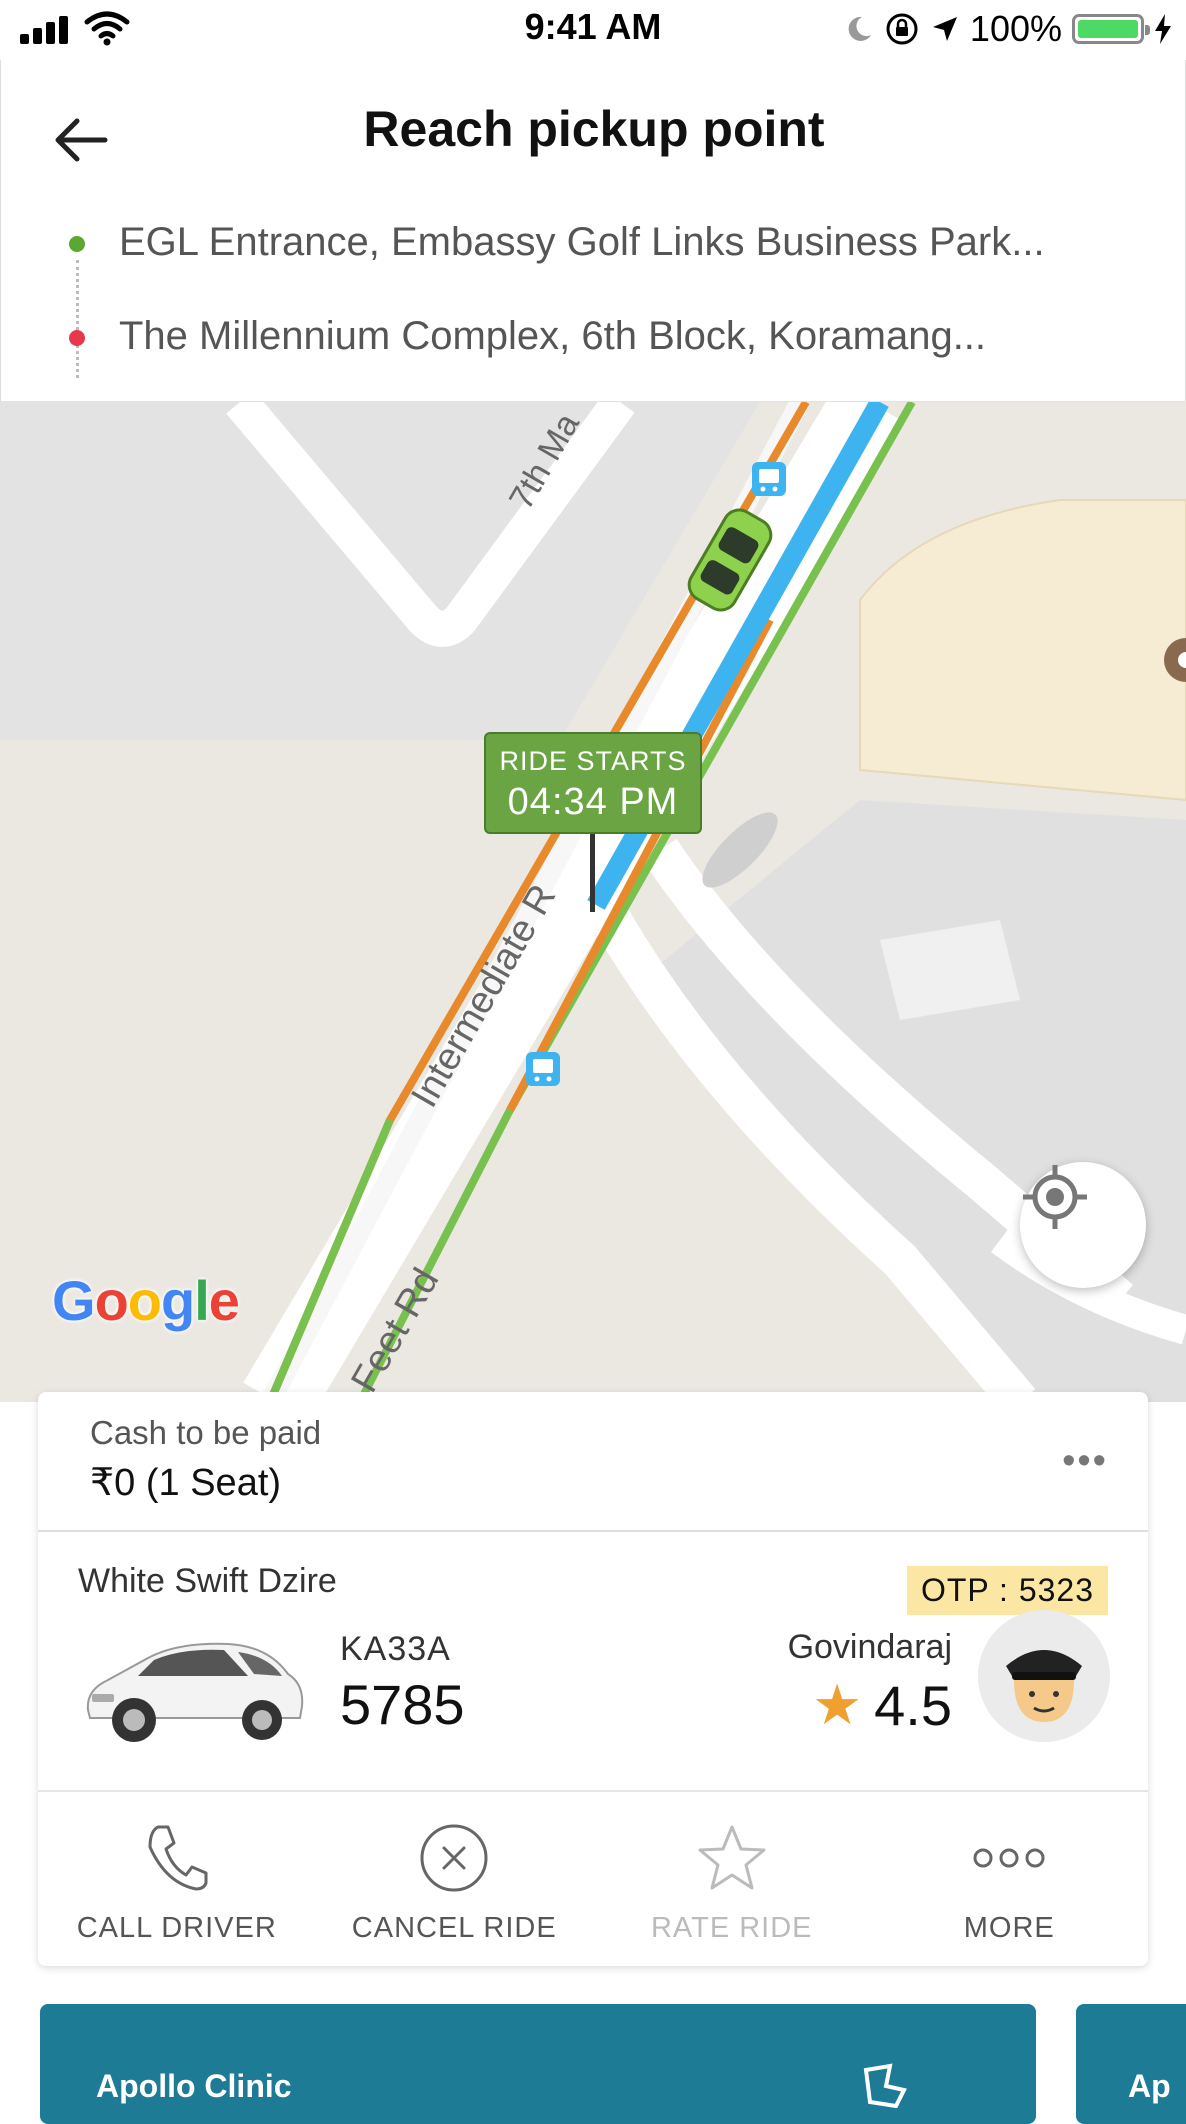 The width and height of the screenshot is (1186, 2124). I want to click on payment-options-button: •••, so click(1085, 1461).